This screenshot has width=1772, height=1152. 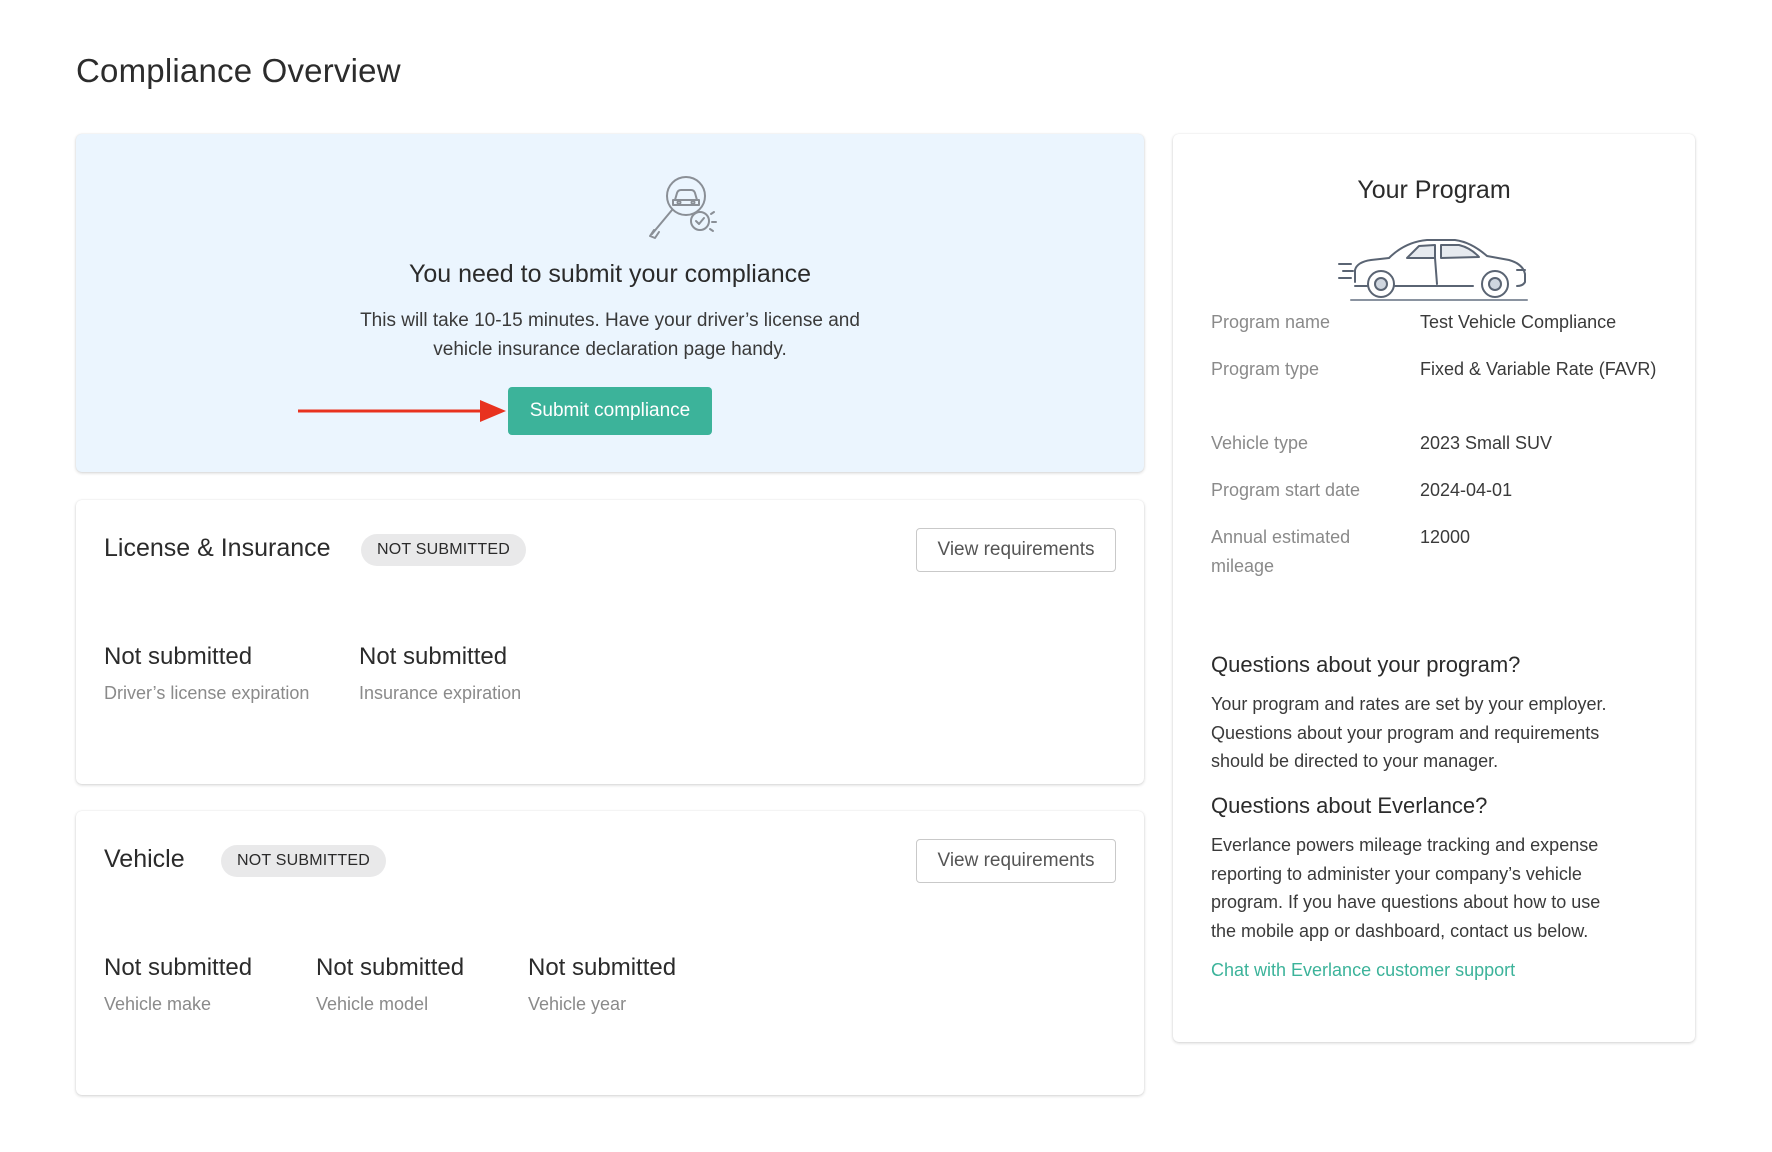 I want to click on detail-label: Program type, so click(x=1265, y=369).